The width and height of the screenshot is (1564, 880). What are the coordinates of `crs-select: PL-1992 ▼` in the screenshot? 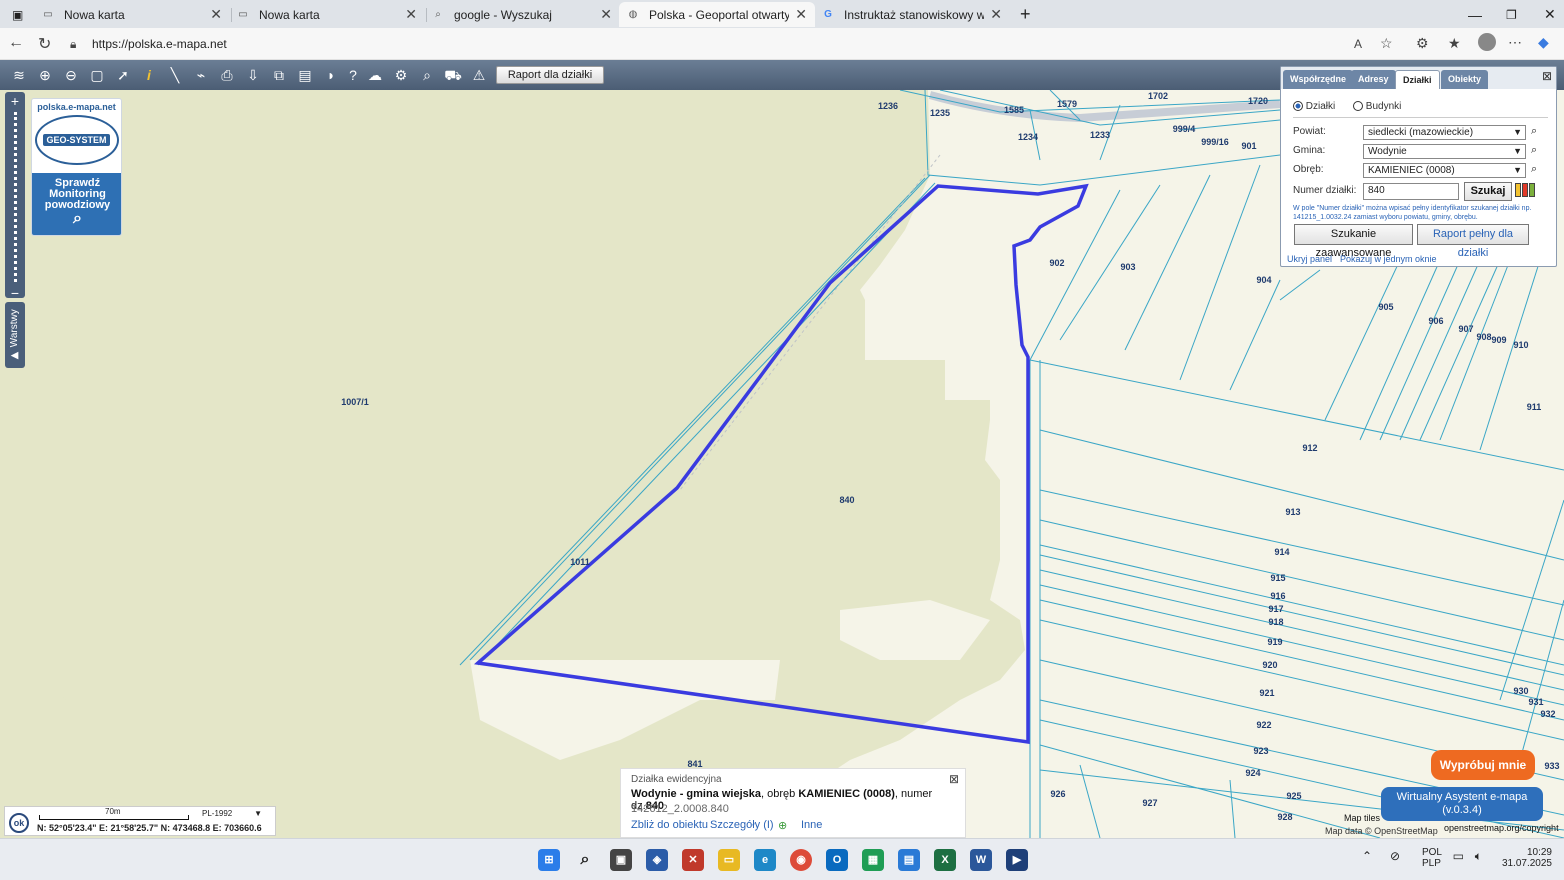 It's located at (233, 813).